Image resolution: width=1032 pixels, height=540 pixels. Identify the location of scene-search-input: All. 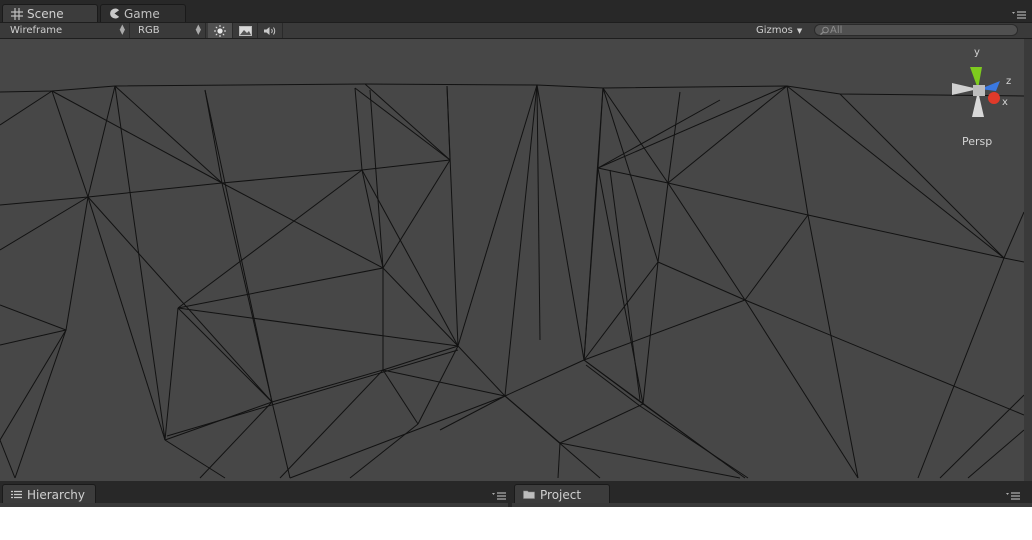
(916, 30).